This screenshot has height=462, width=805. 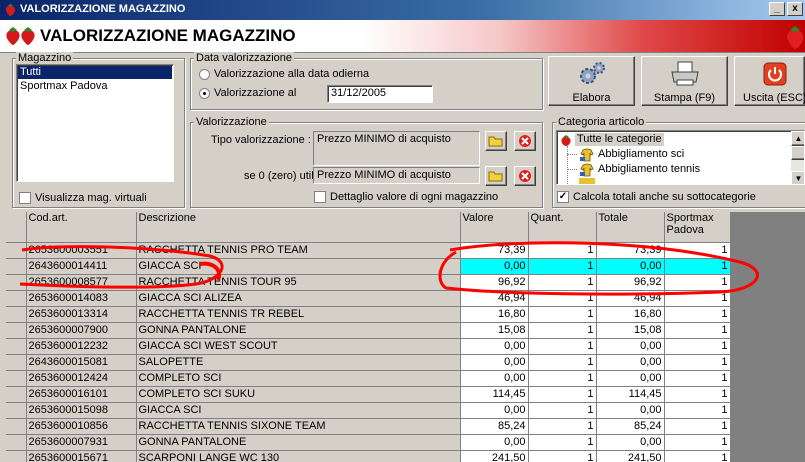 I want to click on cell-codart: 2653600008577, so click(x=81, y=282).